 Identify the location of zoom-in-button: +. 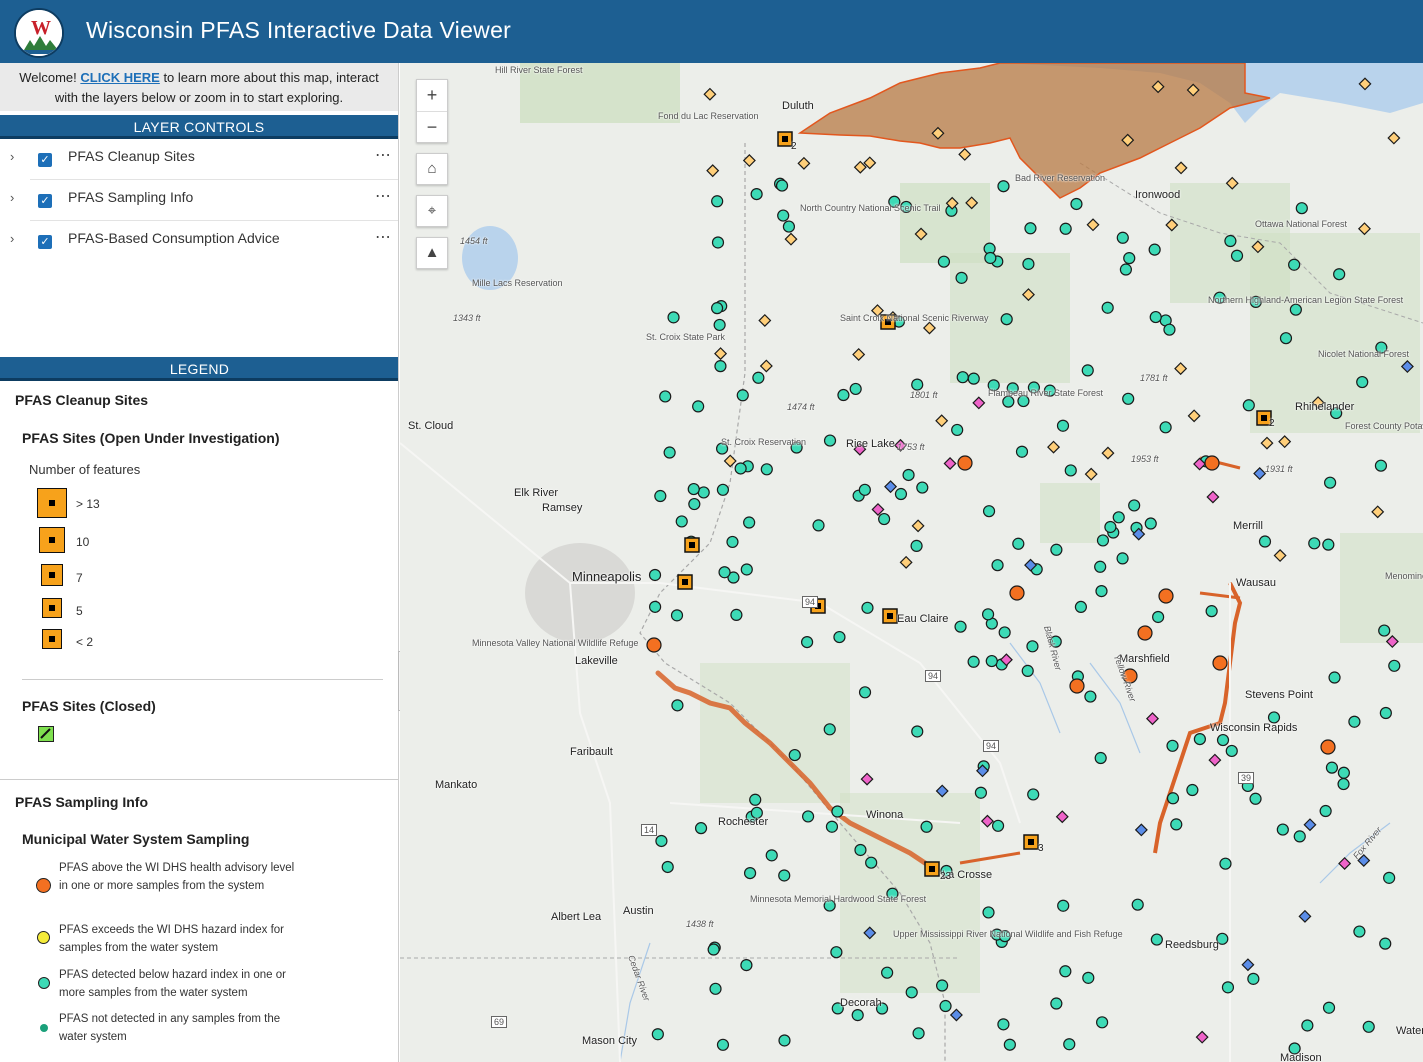
(432, 96).